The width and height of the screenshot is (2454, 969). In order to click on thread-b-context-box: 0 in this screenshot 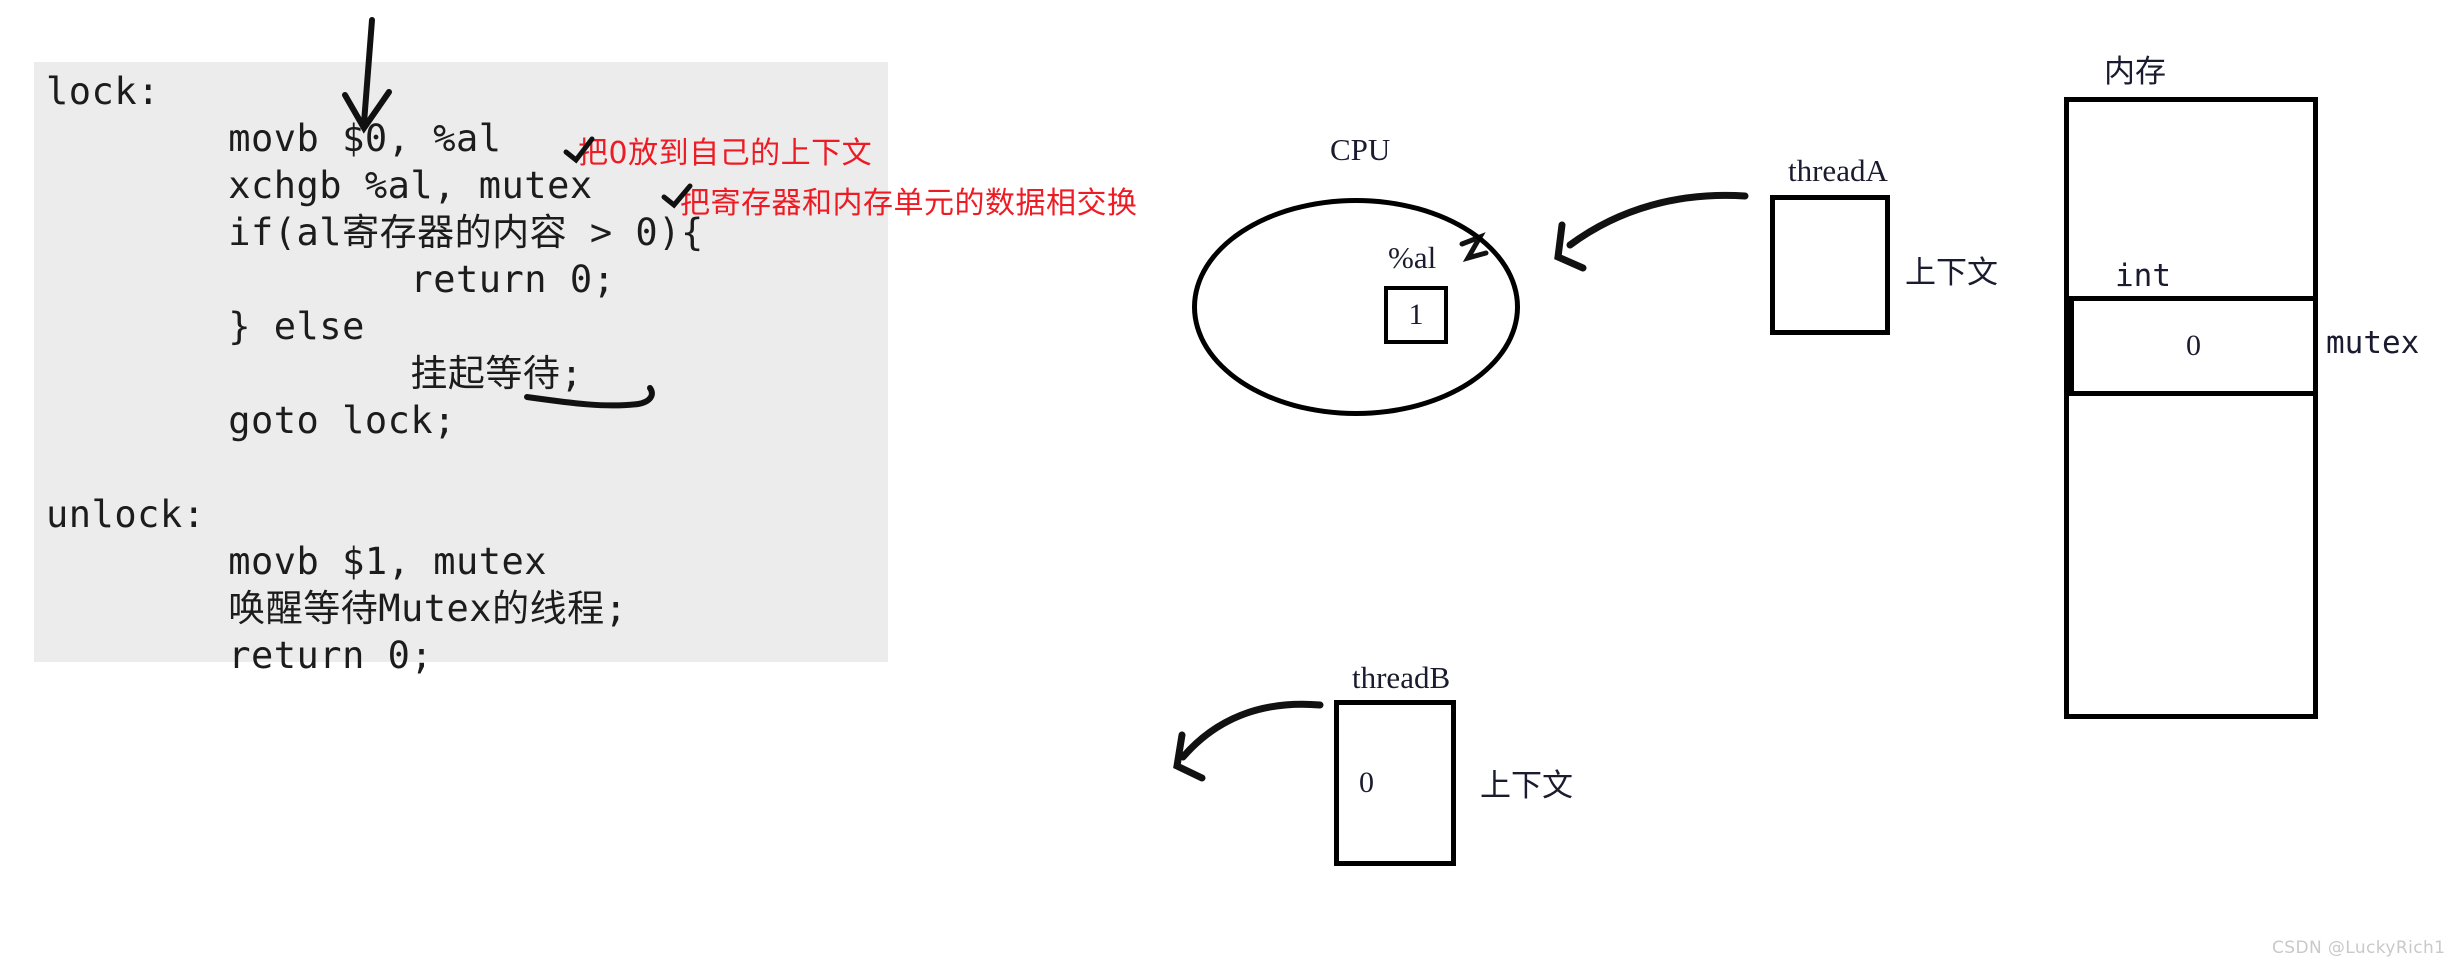, I will do `click(1395, 783)`.